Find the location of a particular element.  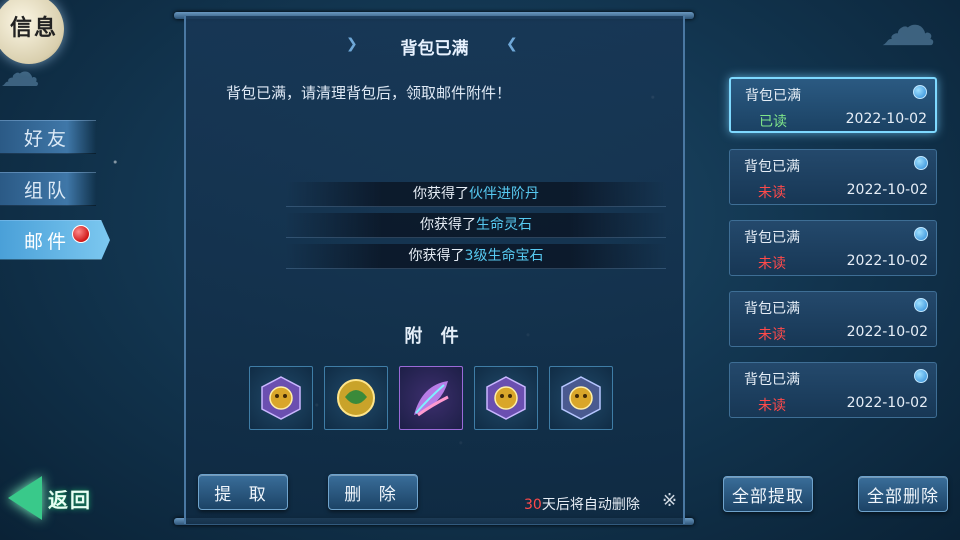

reward-item: 生命灵石 is located at coordinates (504, 225).